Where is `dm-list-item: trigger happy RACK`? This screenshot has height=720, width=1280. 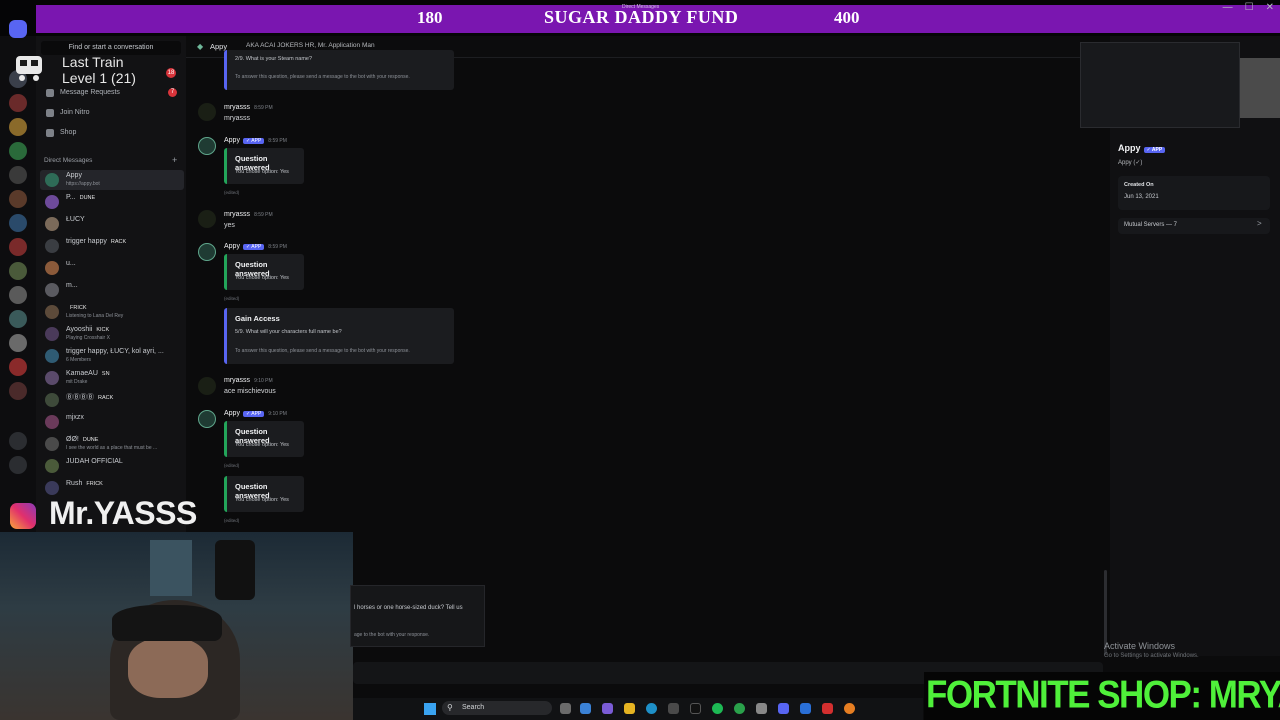 dm-list-item: trigger happy RACK is located at coordinates (112, 246).